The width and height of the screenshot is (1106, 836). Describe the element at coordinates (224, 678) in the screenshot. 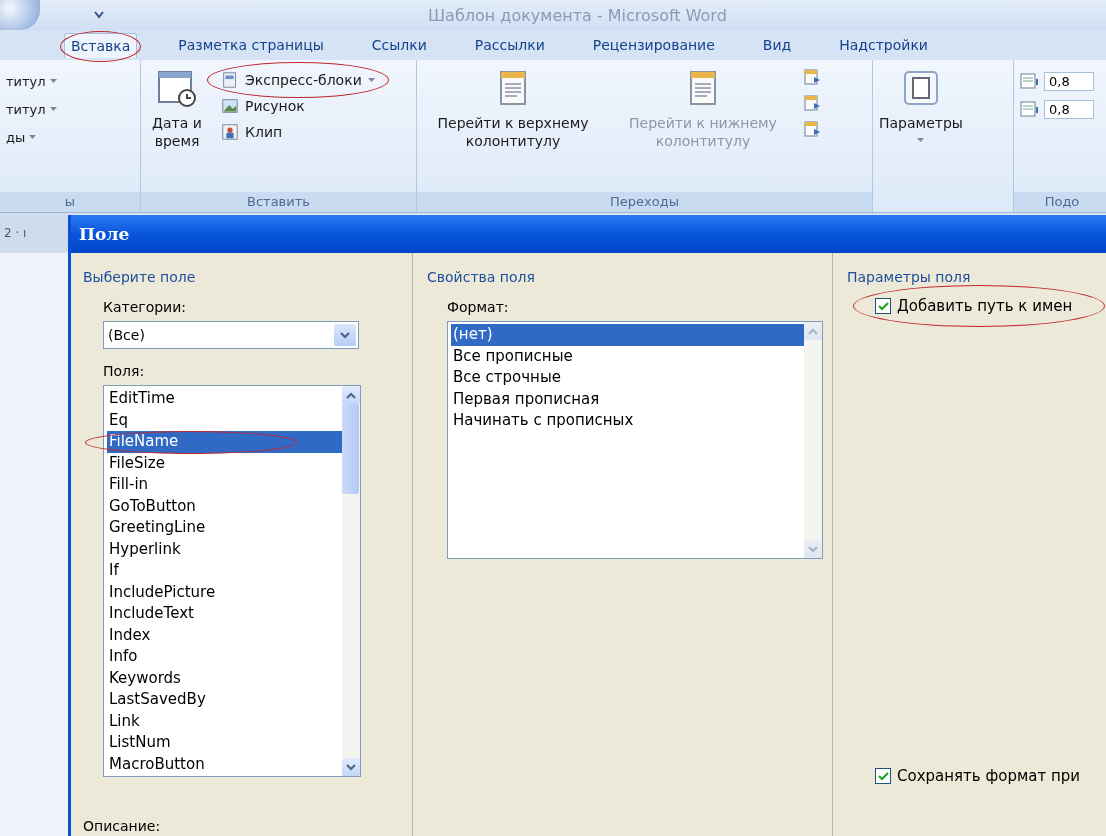

I see `list-item: Keywords` at that location.